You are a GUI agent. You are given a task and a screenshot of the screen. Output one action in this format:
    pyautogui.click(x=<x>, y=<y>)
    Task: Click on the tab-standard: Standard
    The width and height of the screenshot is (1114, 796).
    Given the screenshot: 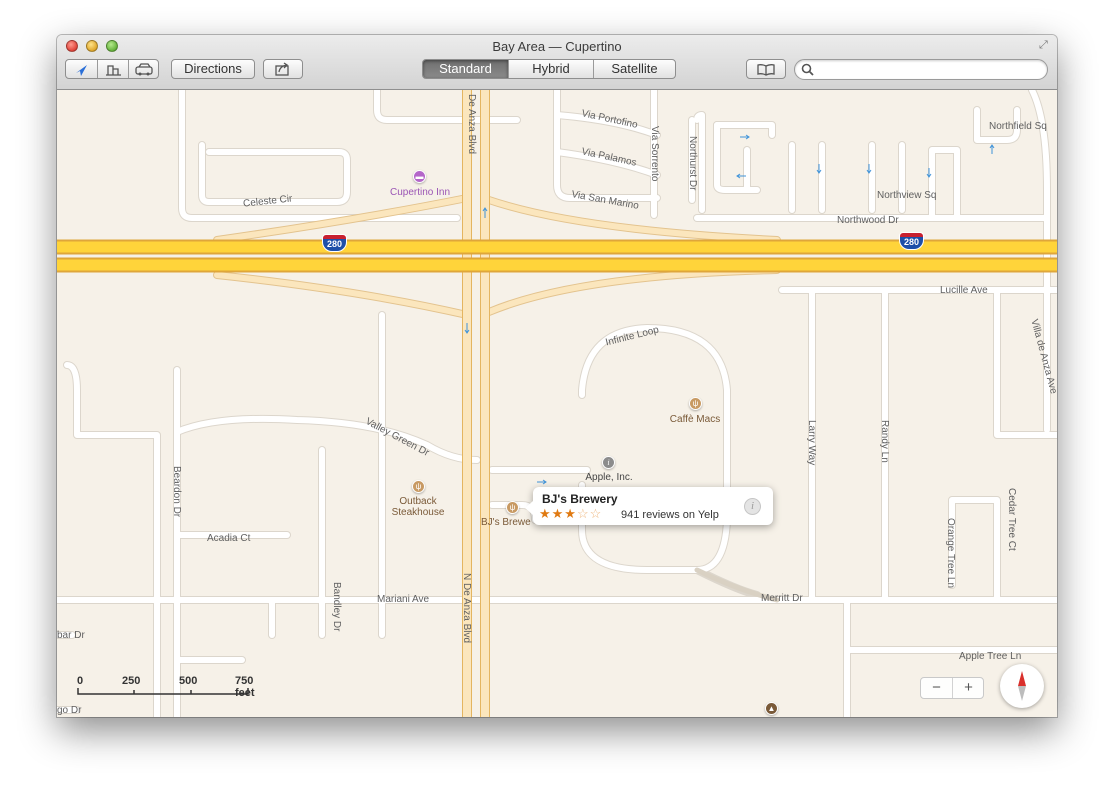 What is the action you would take?
    pyautogui.click(x=465, y=69)
    